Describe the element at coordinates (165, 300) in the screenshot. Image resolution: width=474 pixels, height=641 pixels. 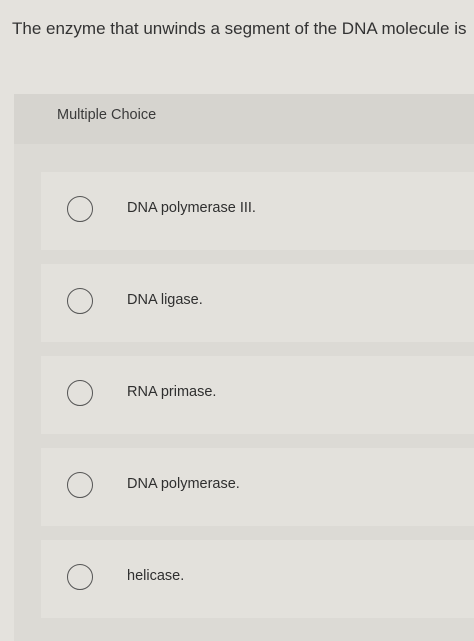
I see `answer-option-label: DNA ligase.` at that location.